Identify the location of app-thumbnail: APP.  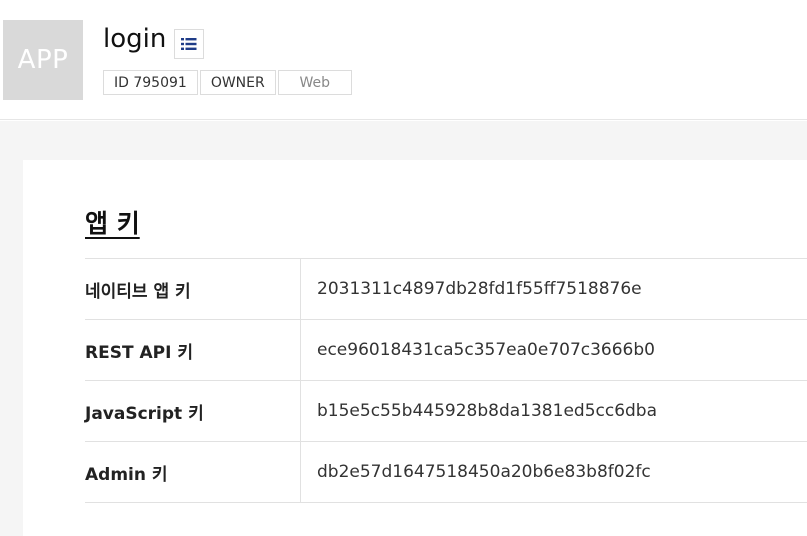
(43, 60).